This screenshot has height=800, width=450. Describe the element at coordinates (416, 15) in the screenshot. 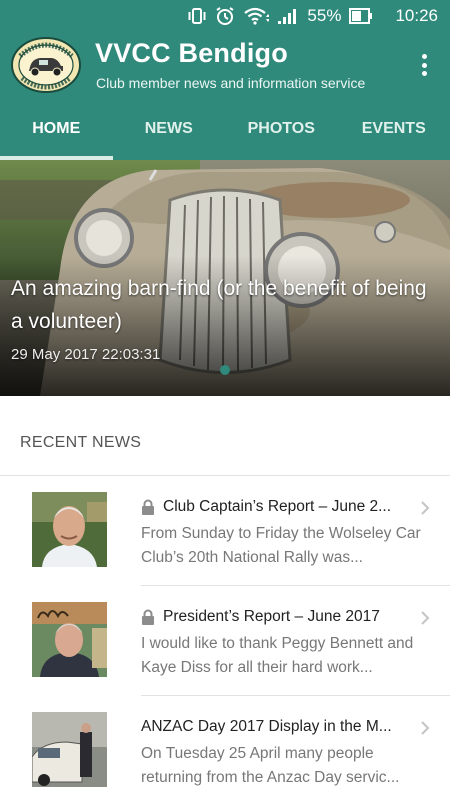

I see `clock: 10:26` at that location.